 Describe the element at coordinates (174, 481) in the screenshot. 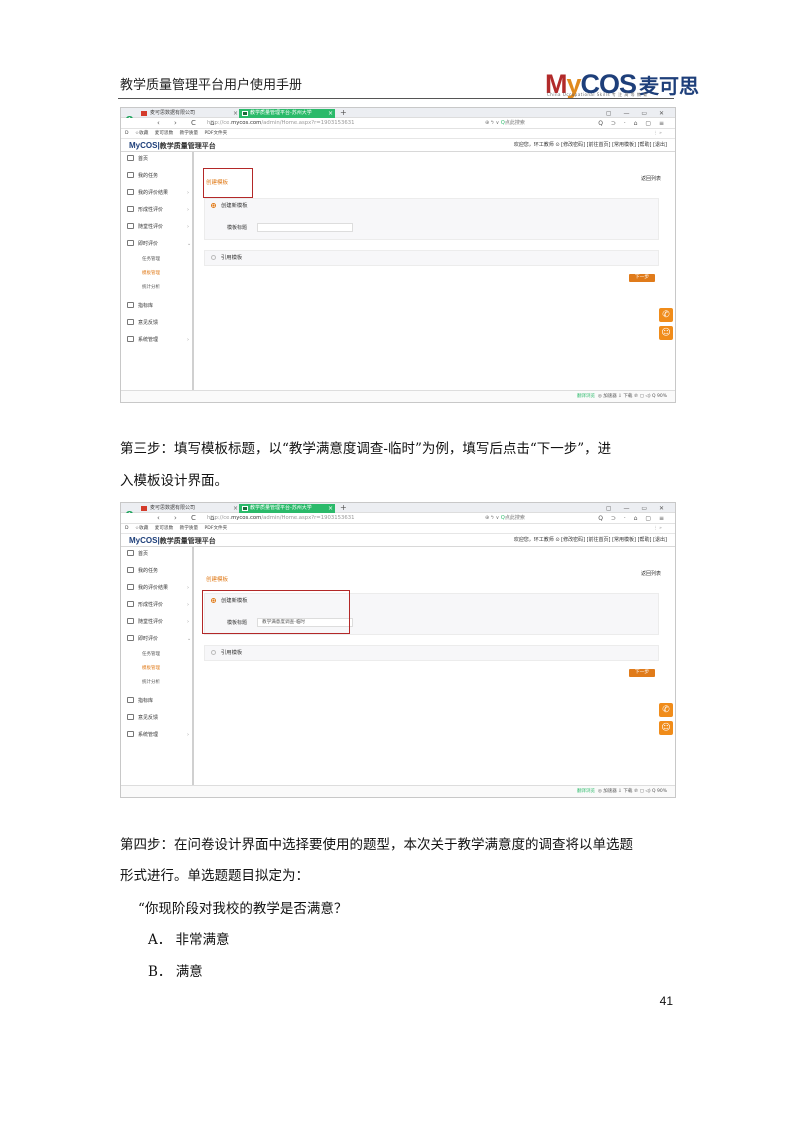

I see `step3-line2: 入模板设计界面。` at that location.